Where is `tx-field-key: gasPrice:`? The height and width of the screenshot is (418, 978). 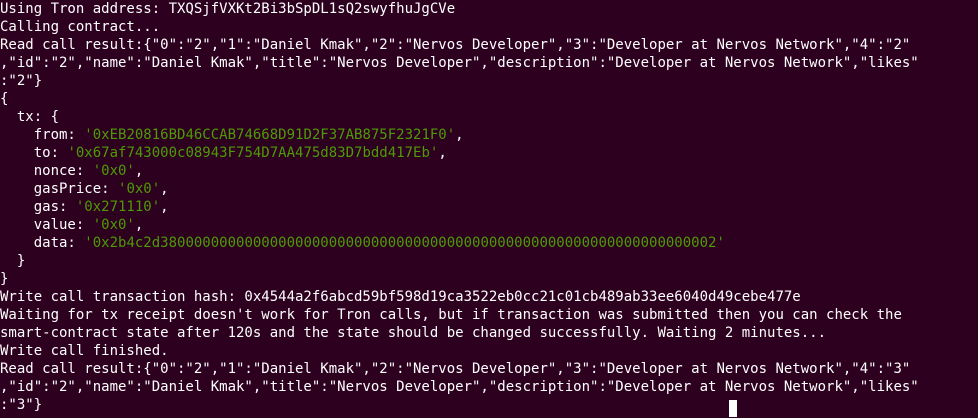
tx-field-key: gasPrice: is located at coordinates (59, 189).